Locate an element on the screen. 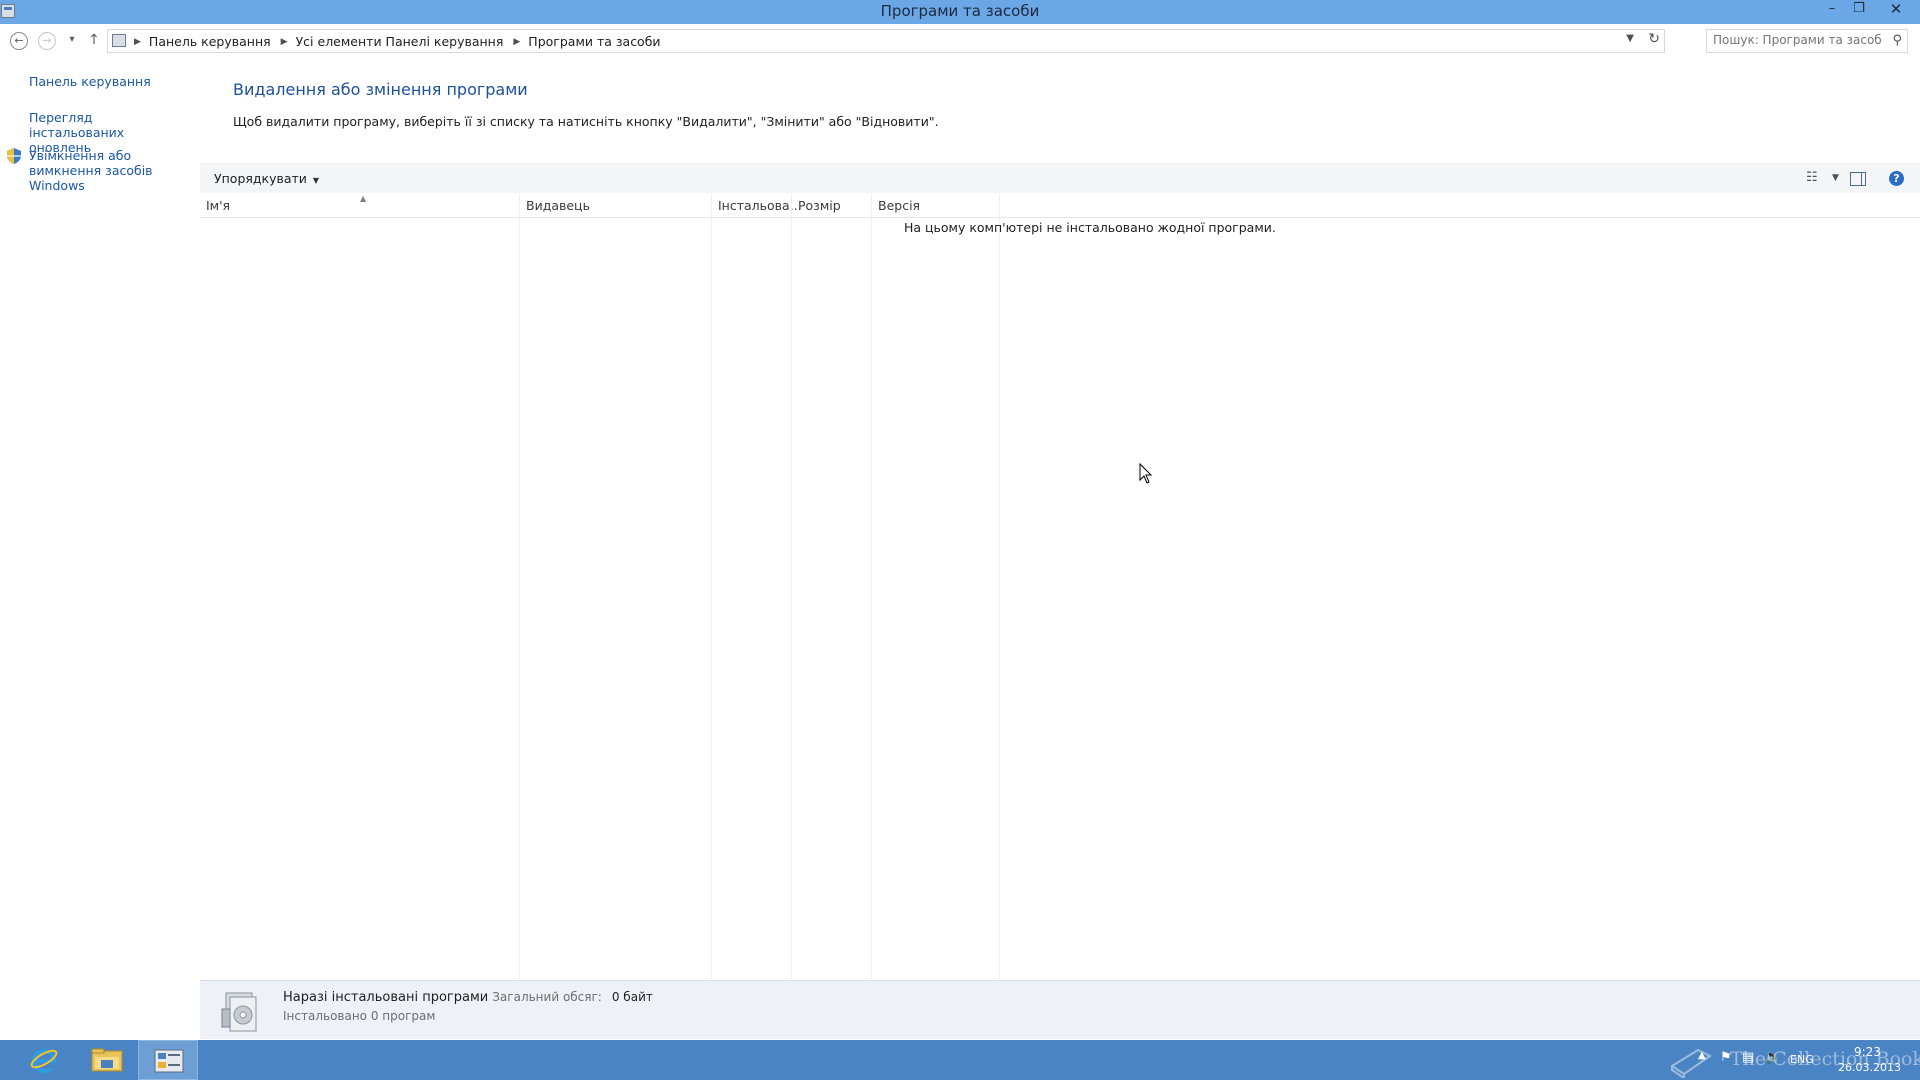 This screenshot has height=1080, width=1920. taskbar-internet-explorer is located at coordinates (46, 1060).